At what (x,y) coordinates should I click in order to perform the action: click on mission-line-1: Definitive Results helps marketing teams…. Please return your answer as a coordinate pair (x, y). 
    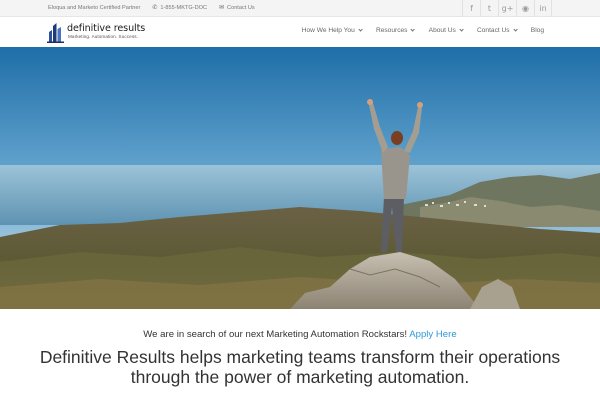
    Looking at the image, I should click on (300, 357).